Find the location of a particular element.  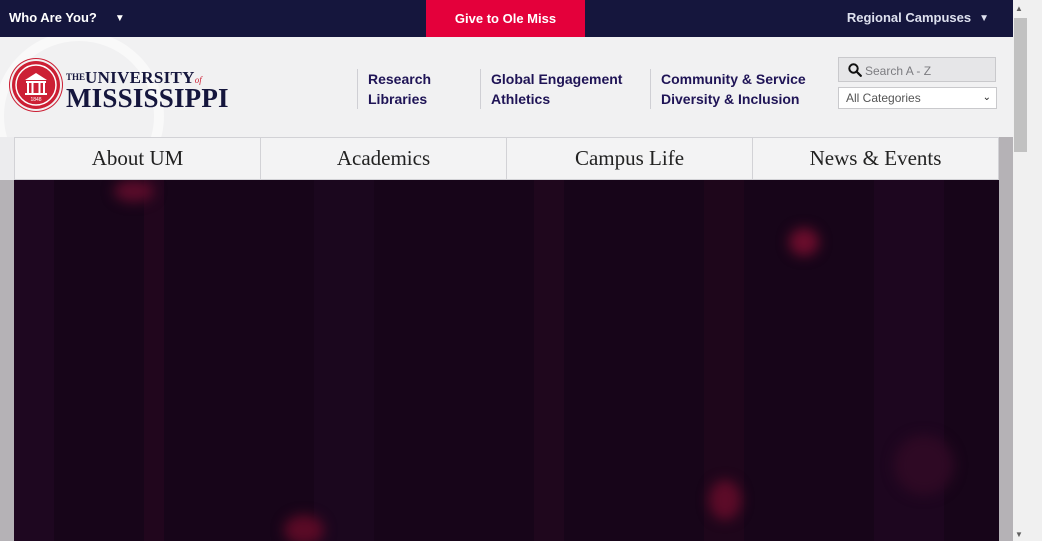

nav-academics: Academics is located at coordinates (384, 158).